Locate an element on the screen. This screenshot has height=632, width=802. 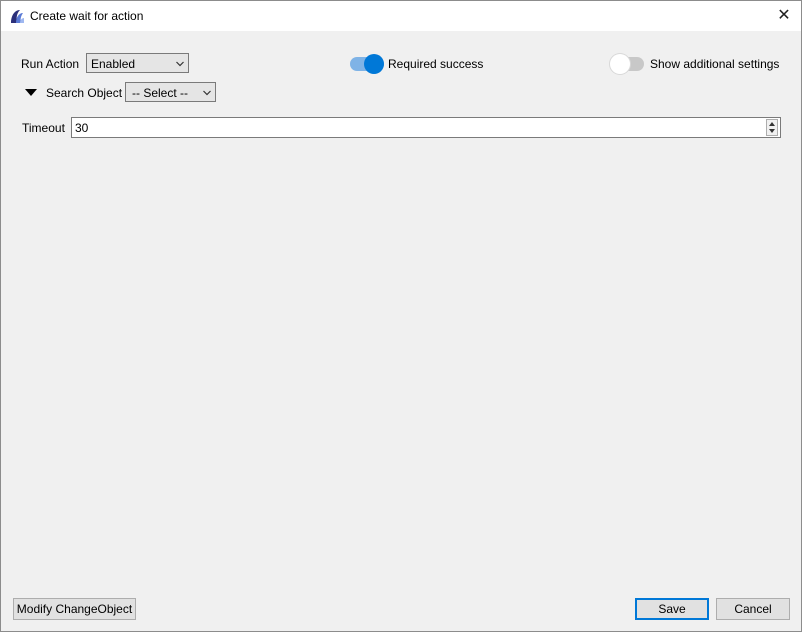
required-success-label: Required success is located at coordinates (436, 64).